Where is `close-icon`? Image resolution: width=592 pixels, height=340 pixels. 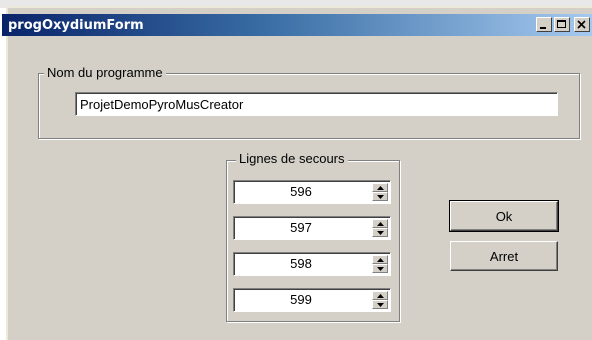
close-icon is located at coordinates (581, 24).